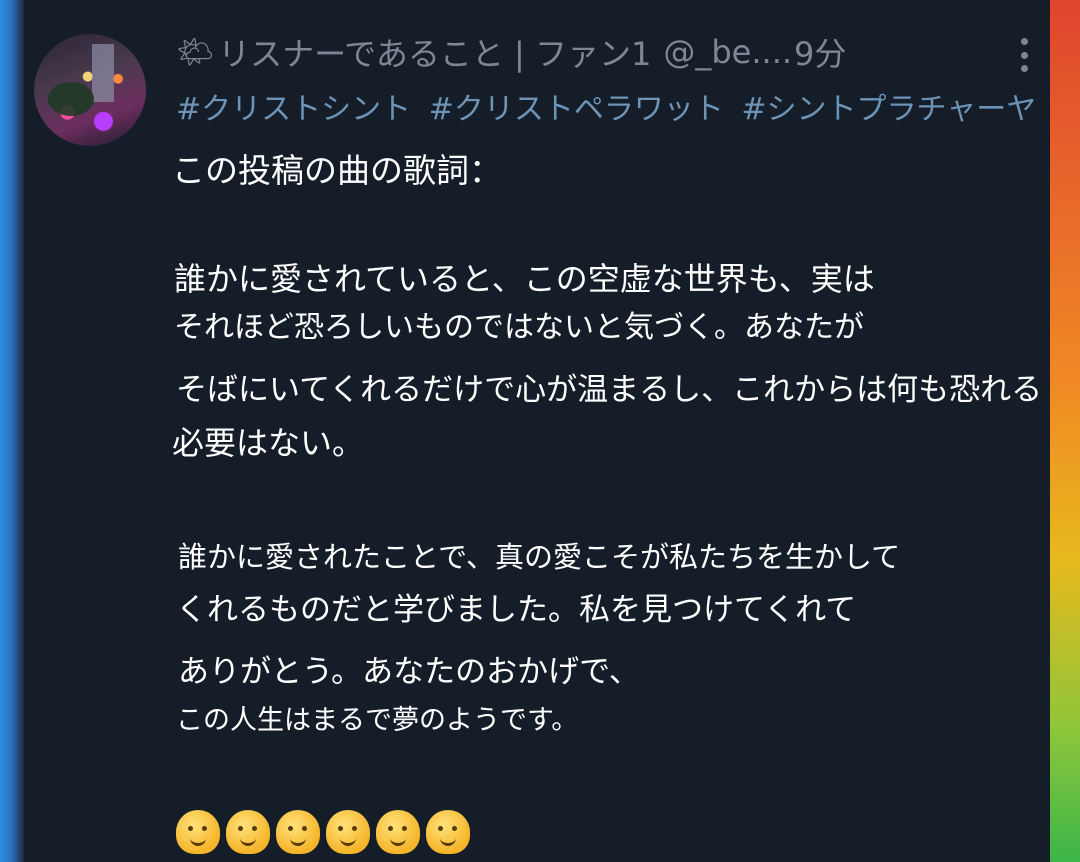  What do you see at coordinates (434, 52) in the screenshot?
I see `display-name: リスナーであること | ファン1` at bounding box center [434, 52].